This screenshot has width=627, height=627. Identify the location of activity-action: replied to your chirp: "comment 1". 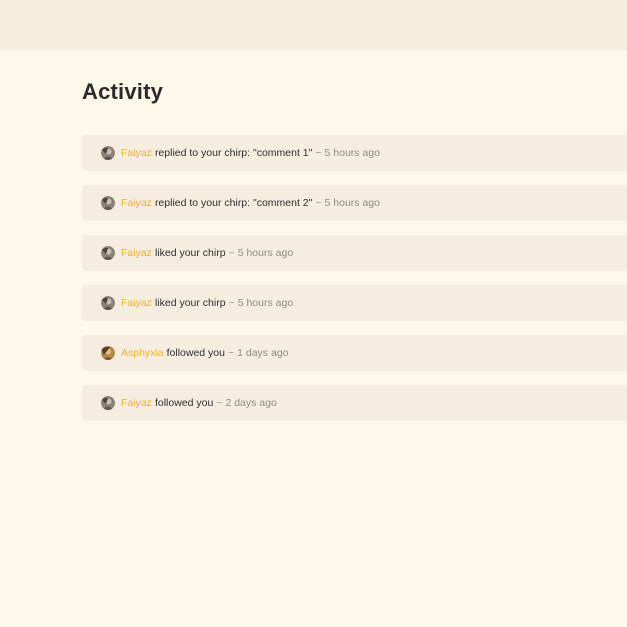
(233, 153).